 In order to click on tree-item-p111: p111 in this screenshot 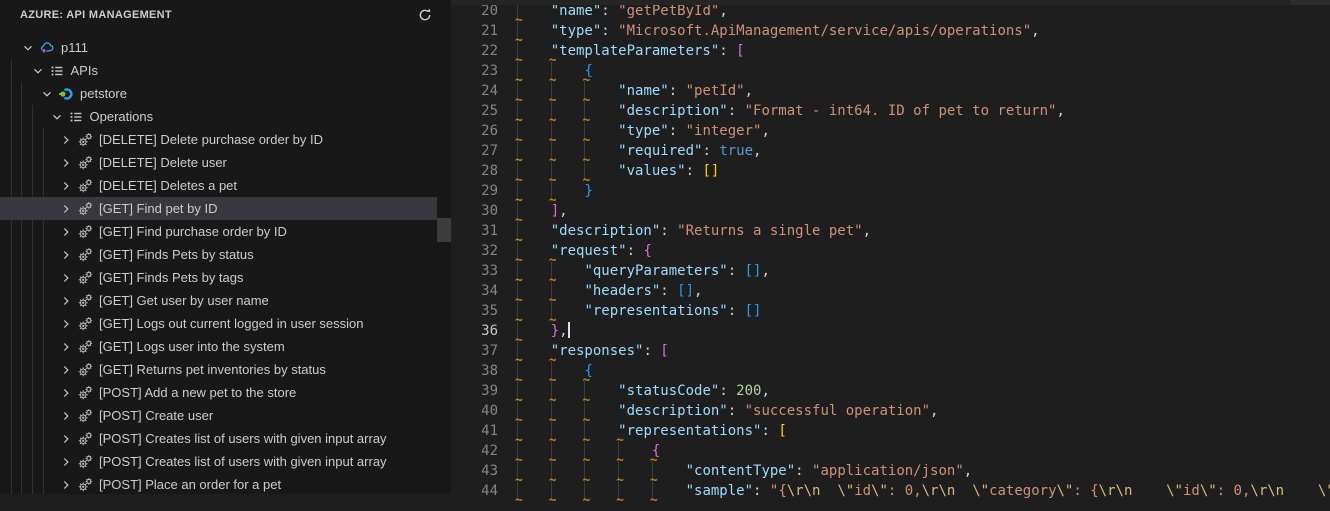, I will do `click(218, 47)`.